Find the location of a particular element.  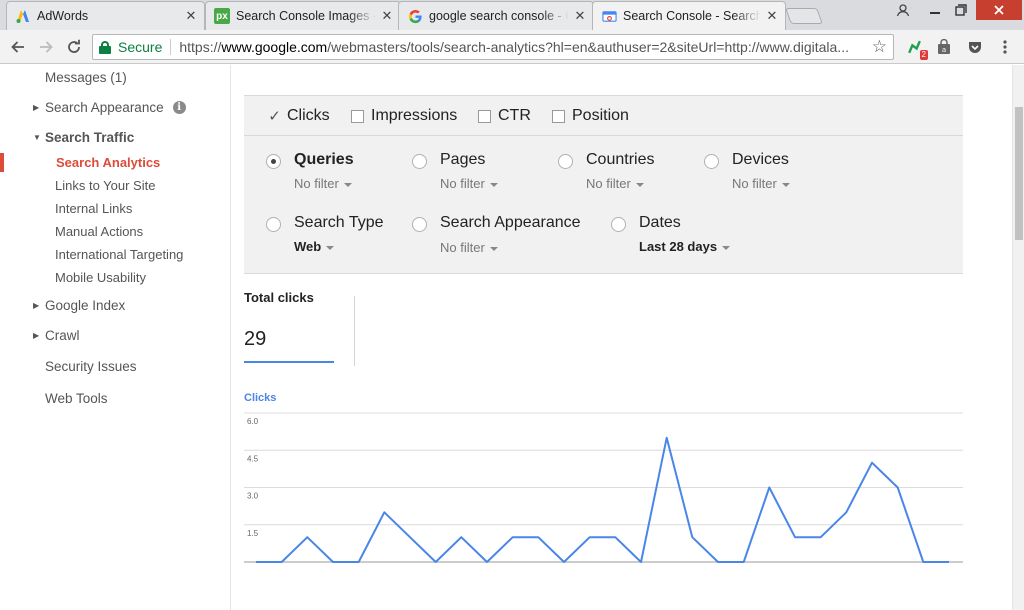

tab-search-console-images: px Search Console Images - Fr ✕ is located at coordinates (303, 15).